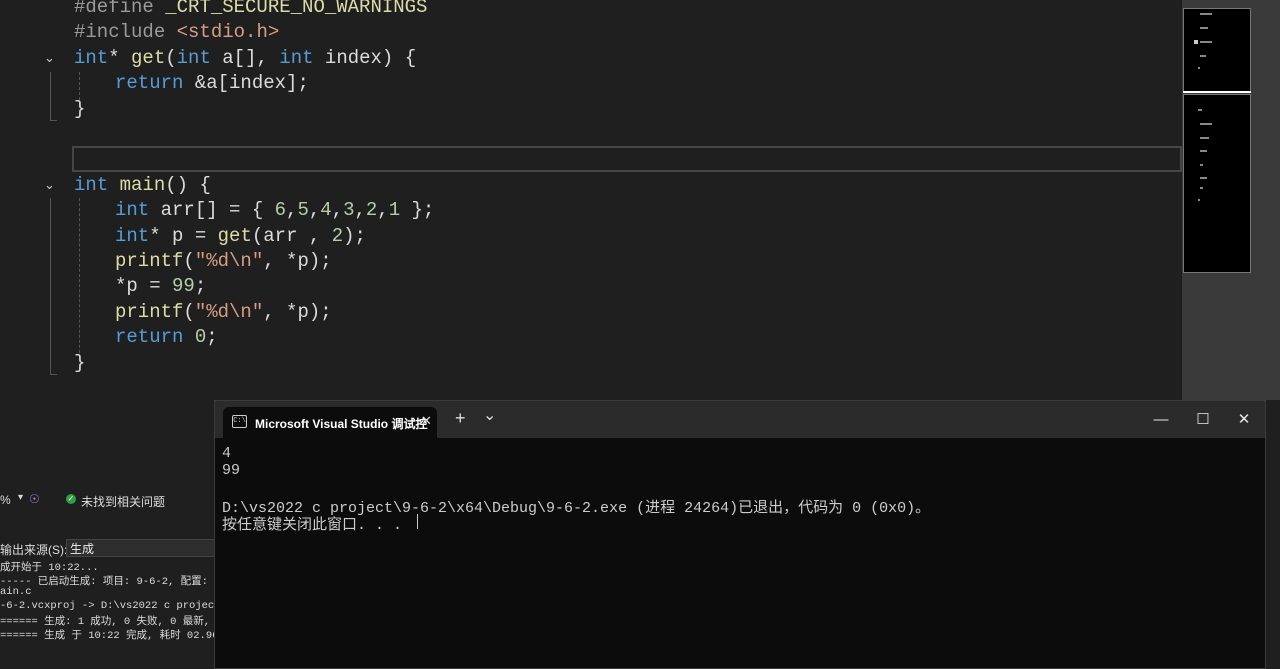 Image resolution: width=1280 pixels, height=669 pixels. Describe the element at coordinates (460, 418) in the screenshot. I see `new-tab-button: +` at that location.